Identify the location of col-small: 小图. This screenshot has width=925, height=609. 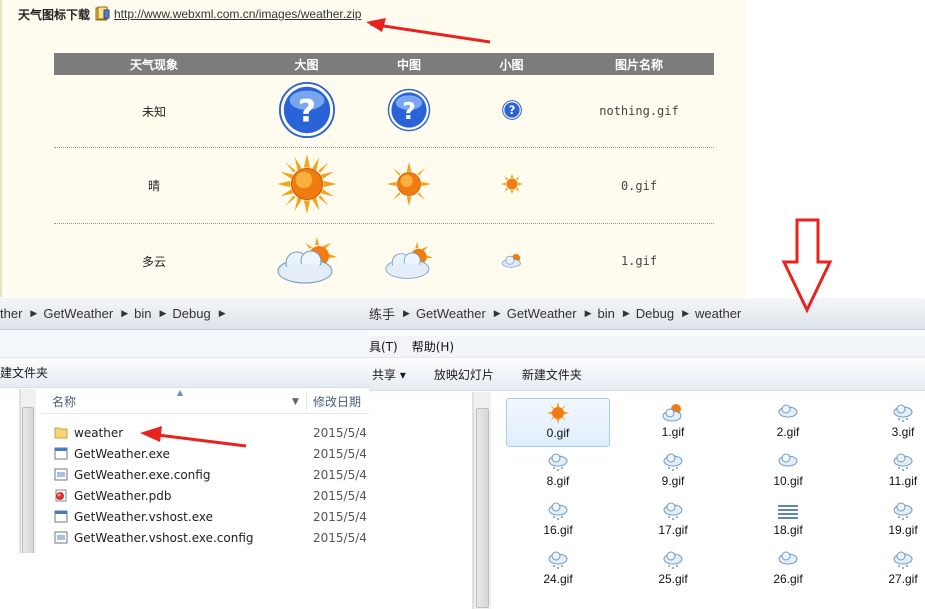
(511, 64).